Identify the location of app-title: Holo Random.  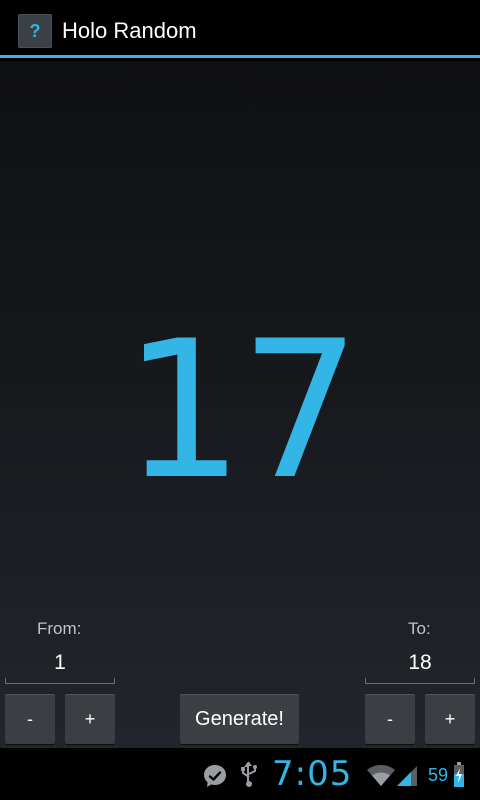
(129, 30).